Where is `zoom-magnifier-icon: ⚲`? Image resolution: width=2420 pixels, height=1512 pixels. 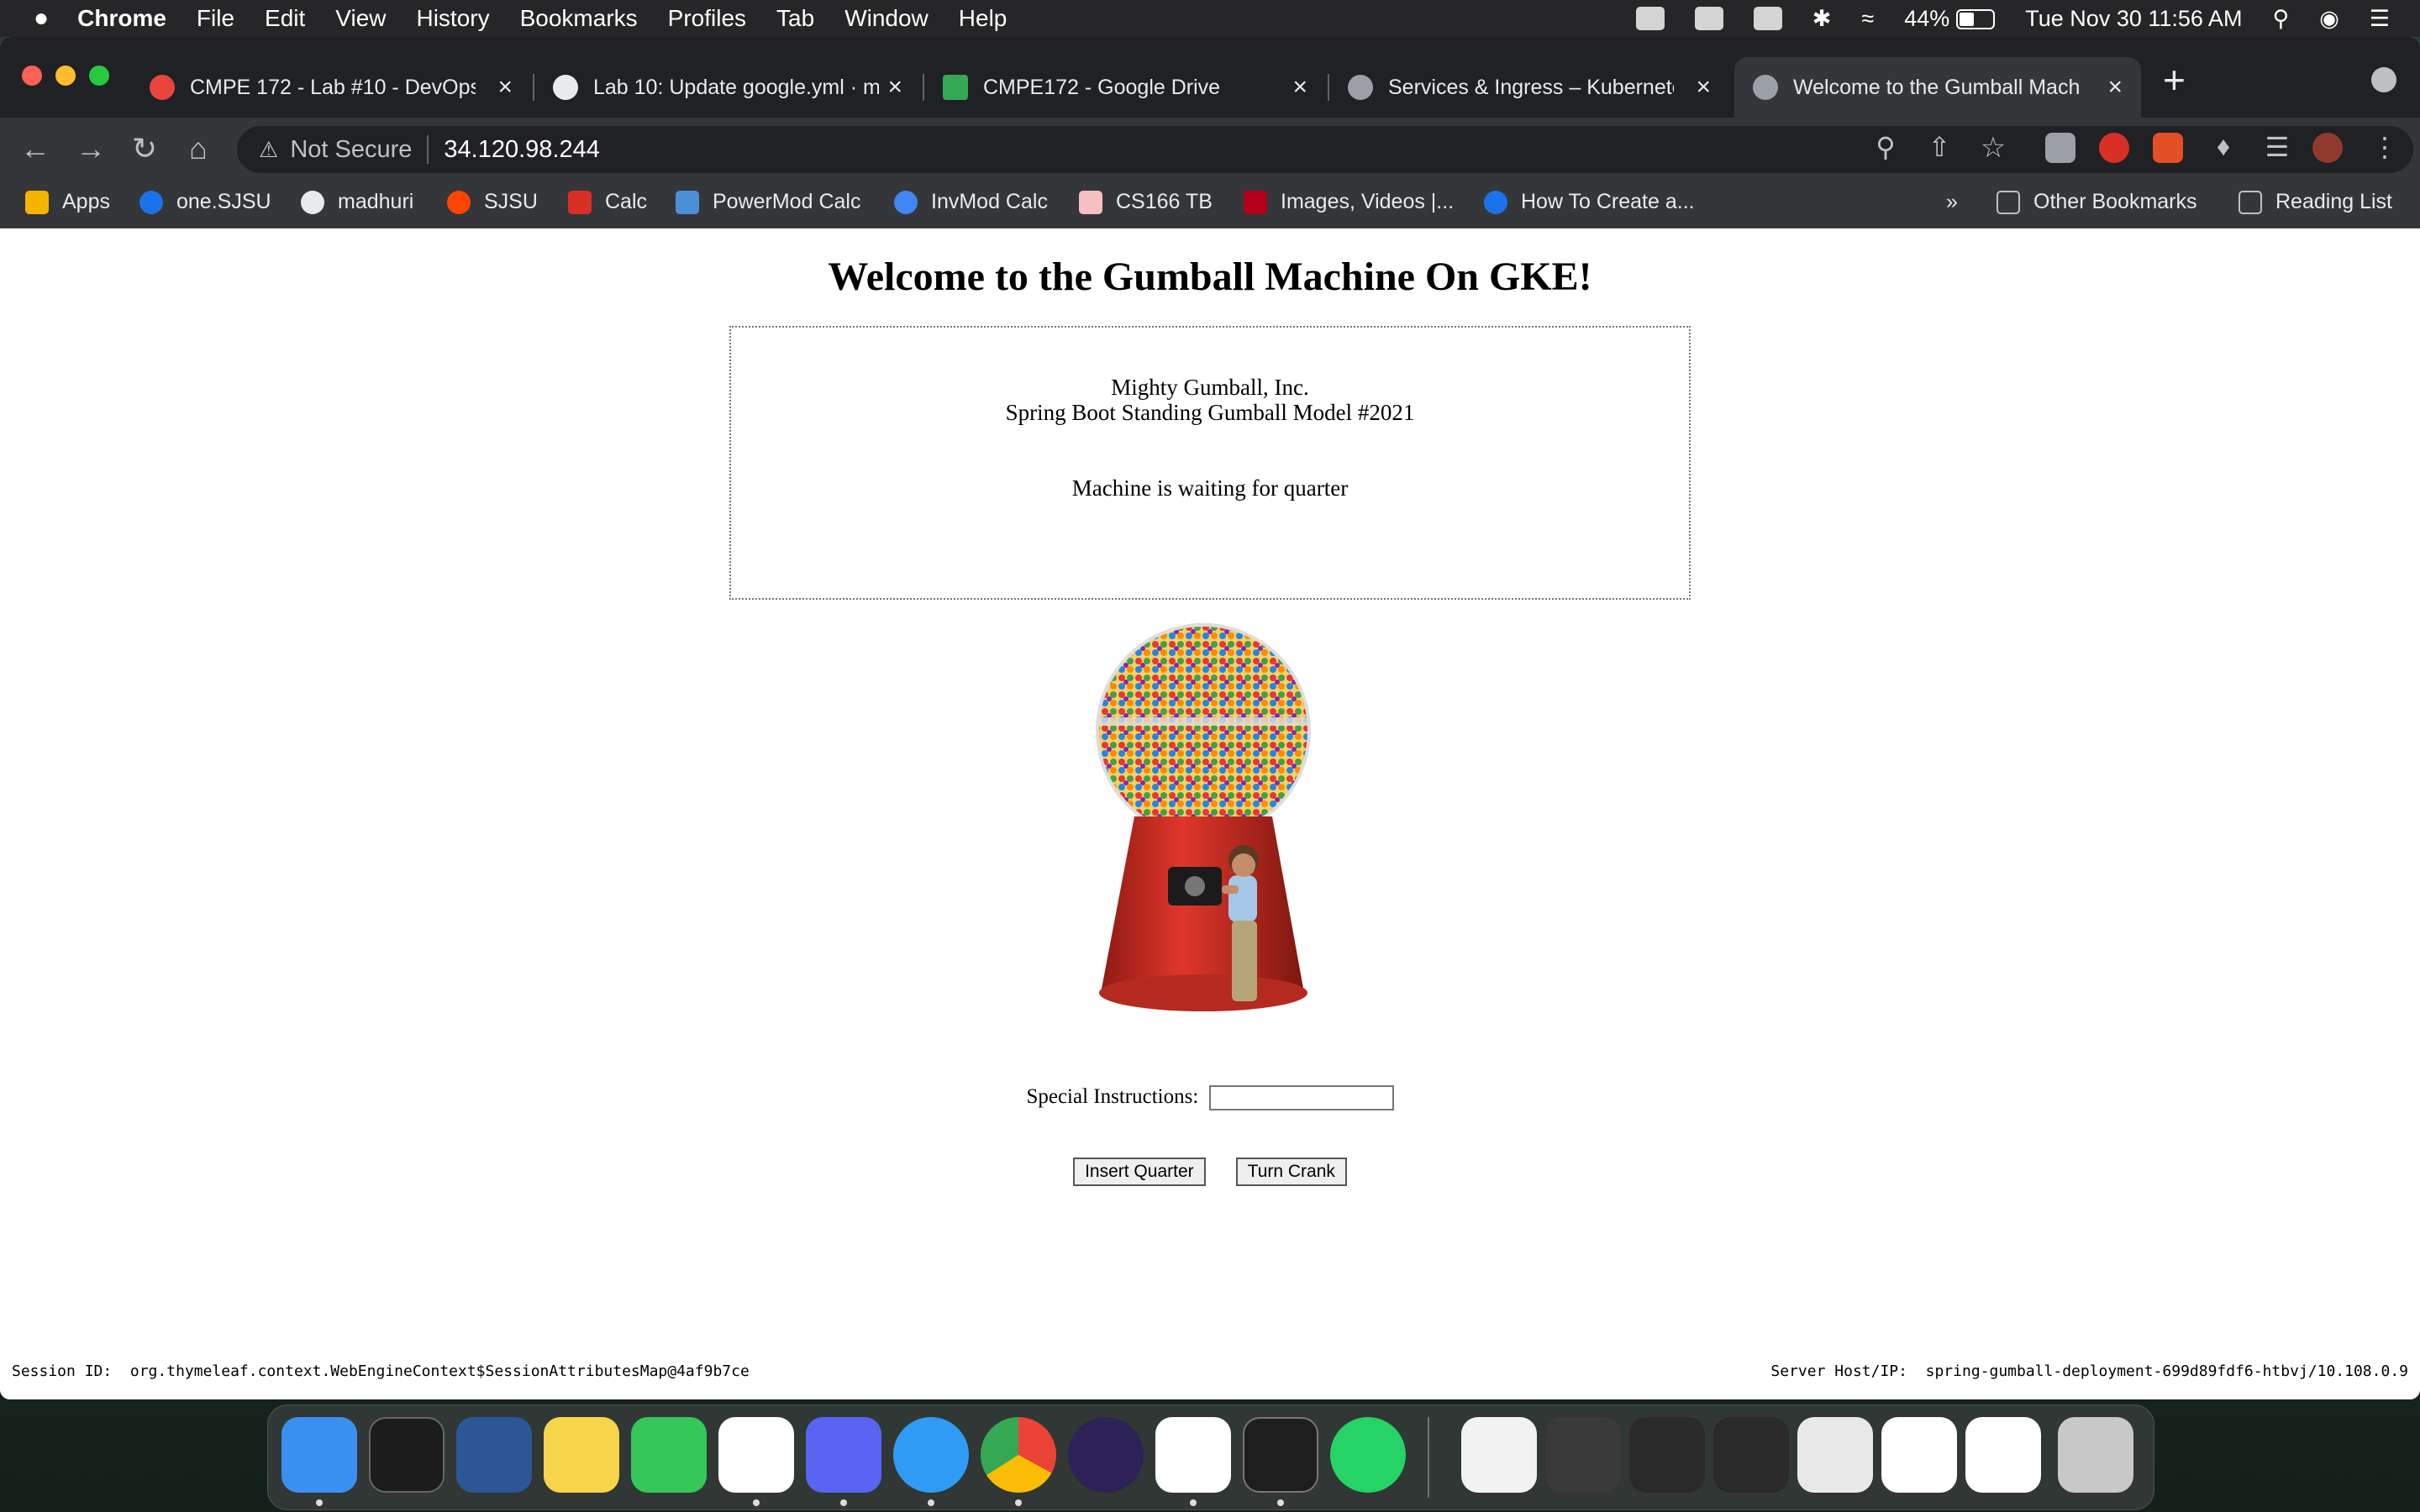
zoom-magnifier-icon: ⚲ is located at coordinates (1885, 147).